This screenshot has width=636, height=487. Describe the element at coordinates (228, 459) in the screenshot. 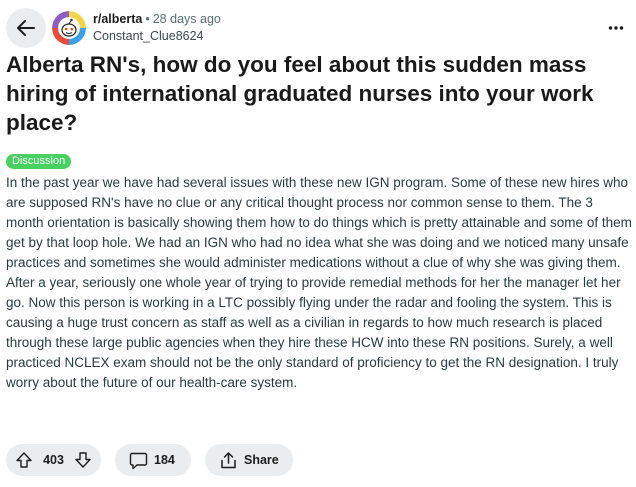

I see `share-icon` at that location.